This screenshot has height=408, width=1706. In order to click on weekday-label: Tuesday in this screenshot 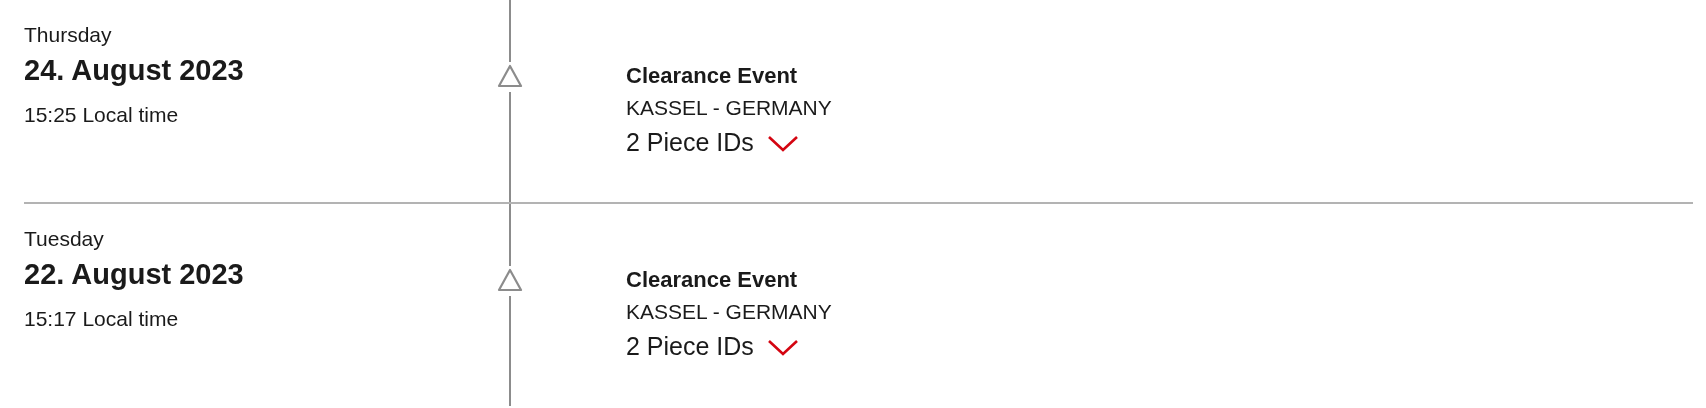, I will do `click(64, 239)`.